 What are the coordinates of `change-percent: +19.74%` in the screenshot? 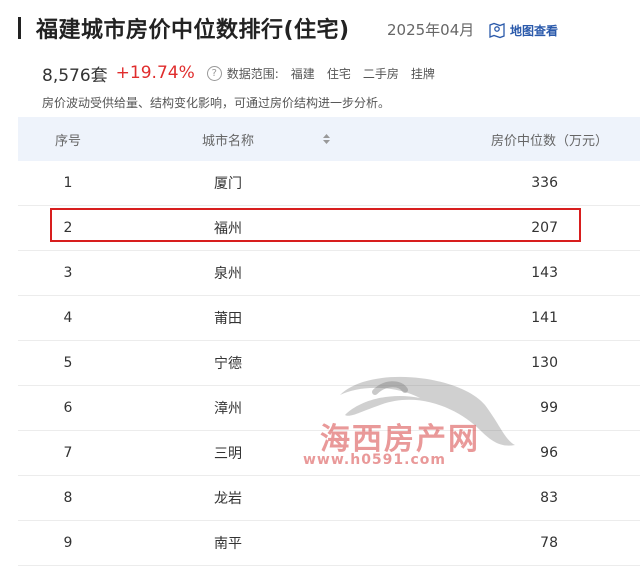 It's located at (155, 73).